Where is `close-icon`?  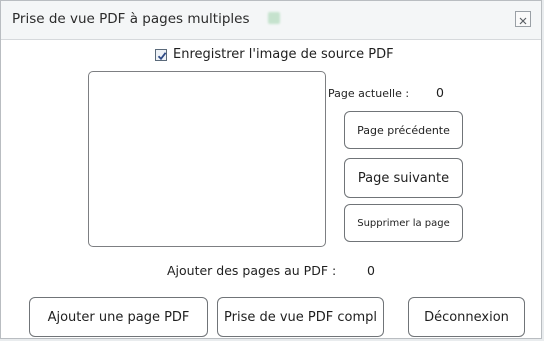
close-icon is located at coordinates (523, 19).